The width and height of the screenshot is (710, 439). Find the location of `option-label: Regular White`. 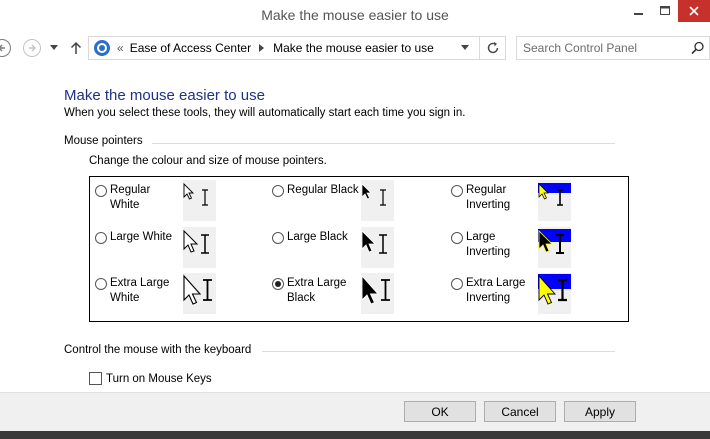

option-label: Regular White is located at coordinates (130, 197).